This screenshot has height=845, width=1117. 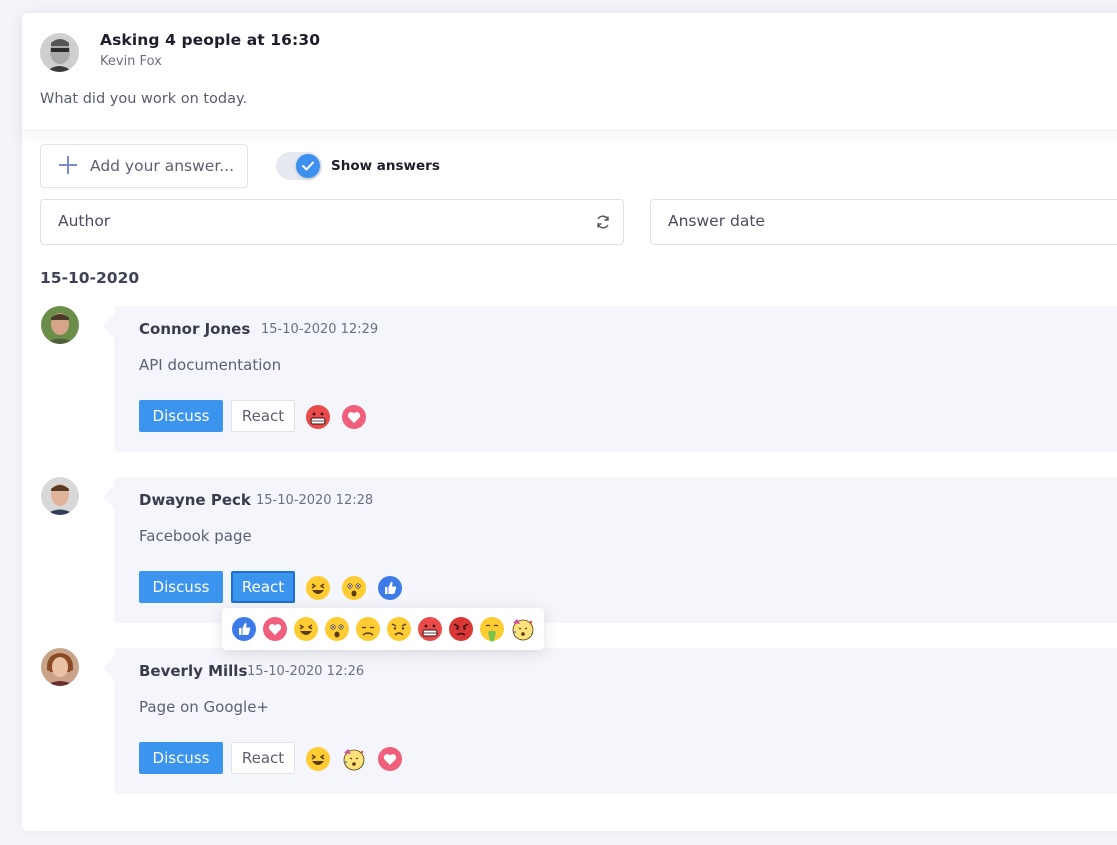 I want to click on show-answers-toggle, so click(x=299, y=166).